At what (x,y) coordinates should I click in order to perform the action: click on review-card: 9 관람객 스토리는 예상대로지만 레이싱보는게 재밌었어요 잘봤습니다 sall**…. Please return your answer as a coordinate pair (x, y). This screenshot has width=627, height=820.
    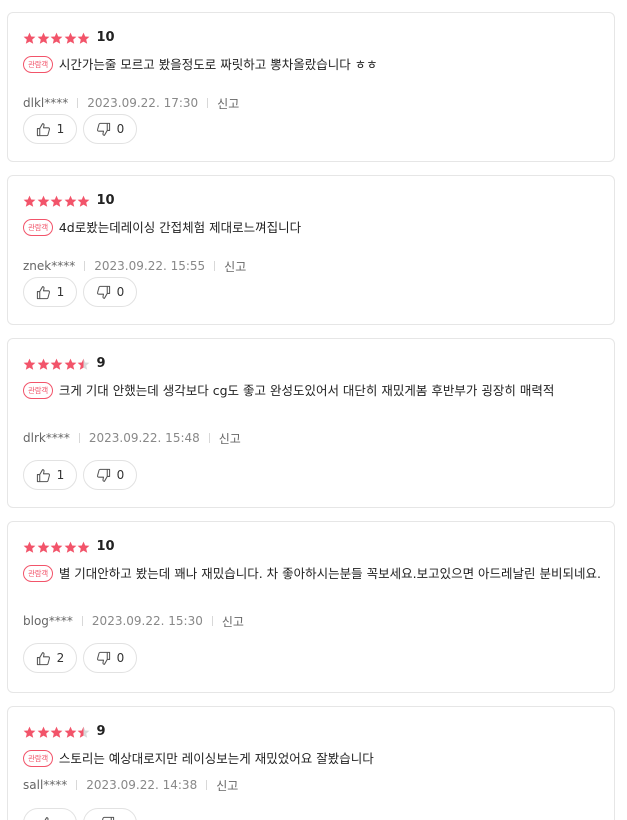
    Looking at the image, I should click on (311, 763).